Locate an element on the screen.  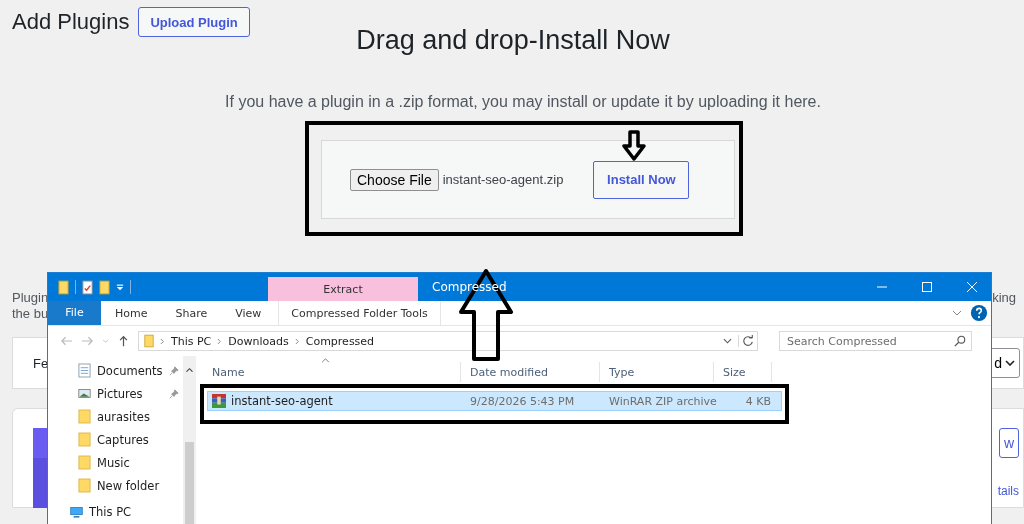
breadcrumb-item: Compressed is located at coordinates (340, 341).